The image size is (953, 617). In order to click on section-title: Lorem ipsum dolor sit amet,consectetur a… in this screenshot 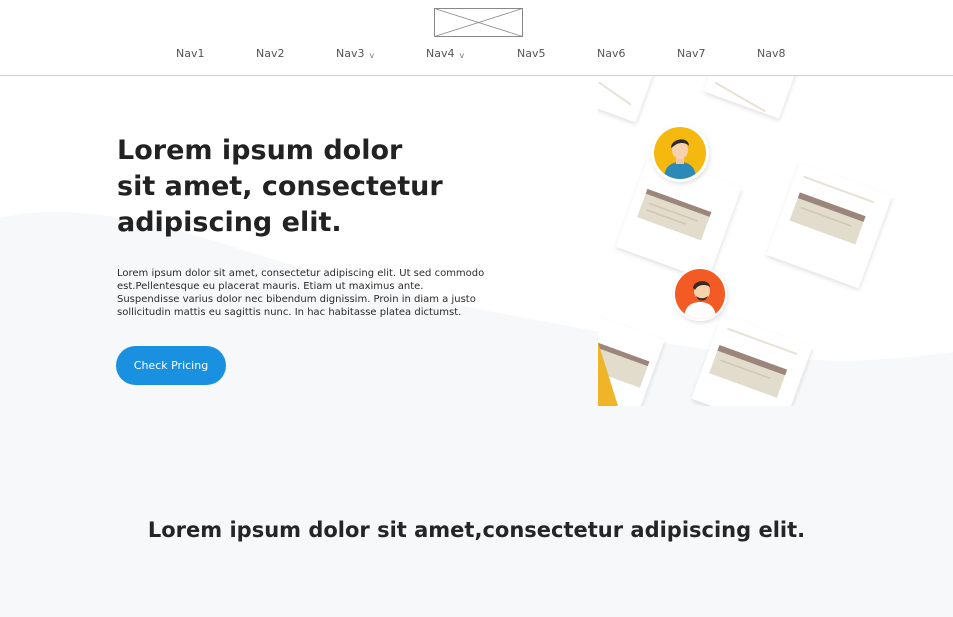, I will do `click(476, 530)`.